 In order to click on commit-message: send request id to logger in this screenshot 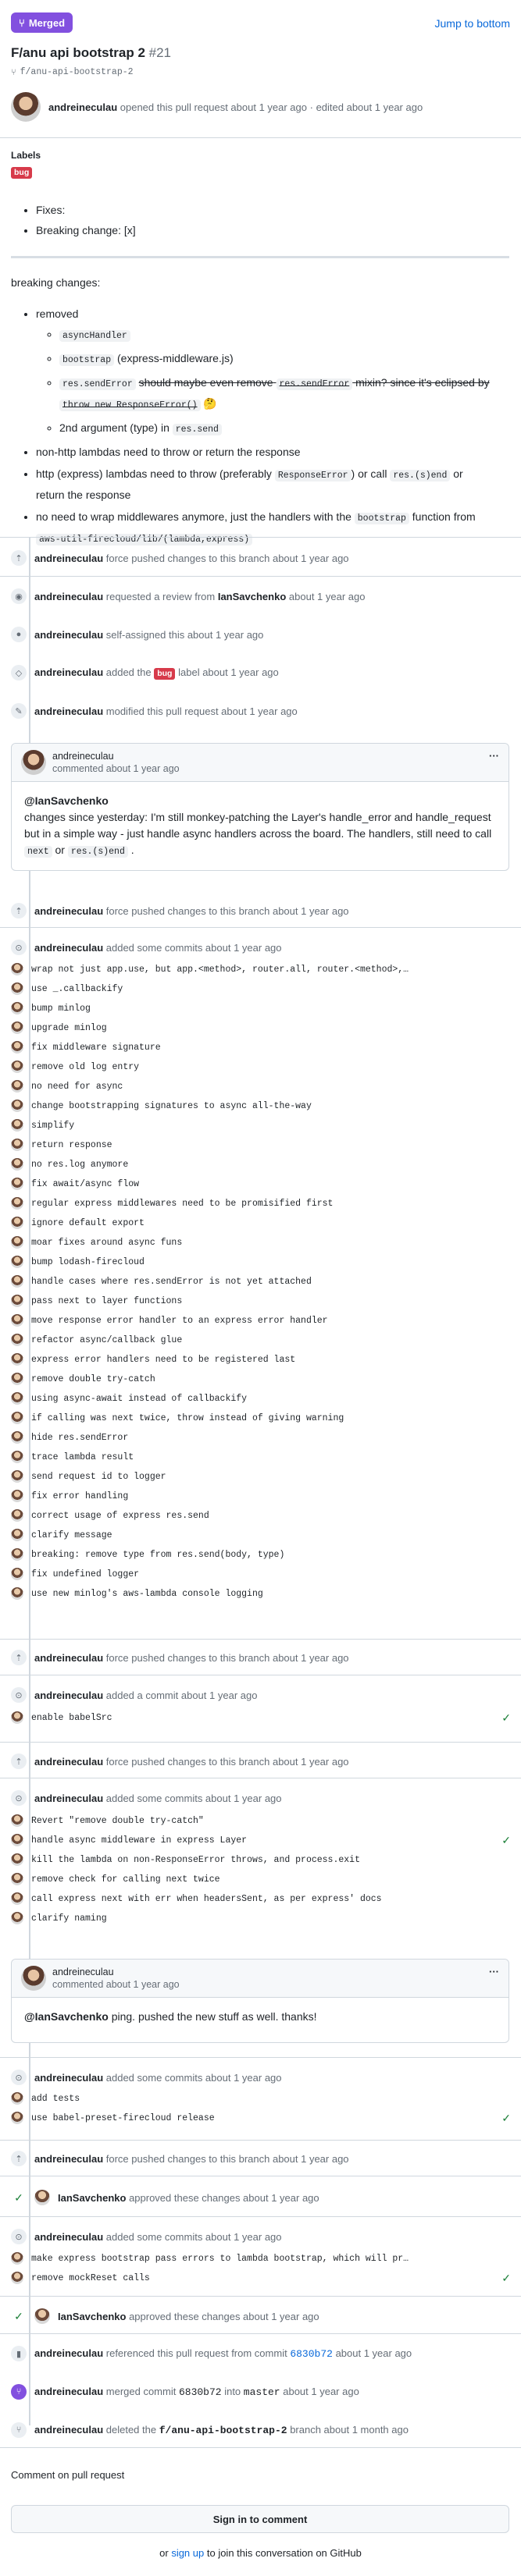, I will do `click(99, 1477)`.